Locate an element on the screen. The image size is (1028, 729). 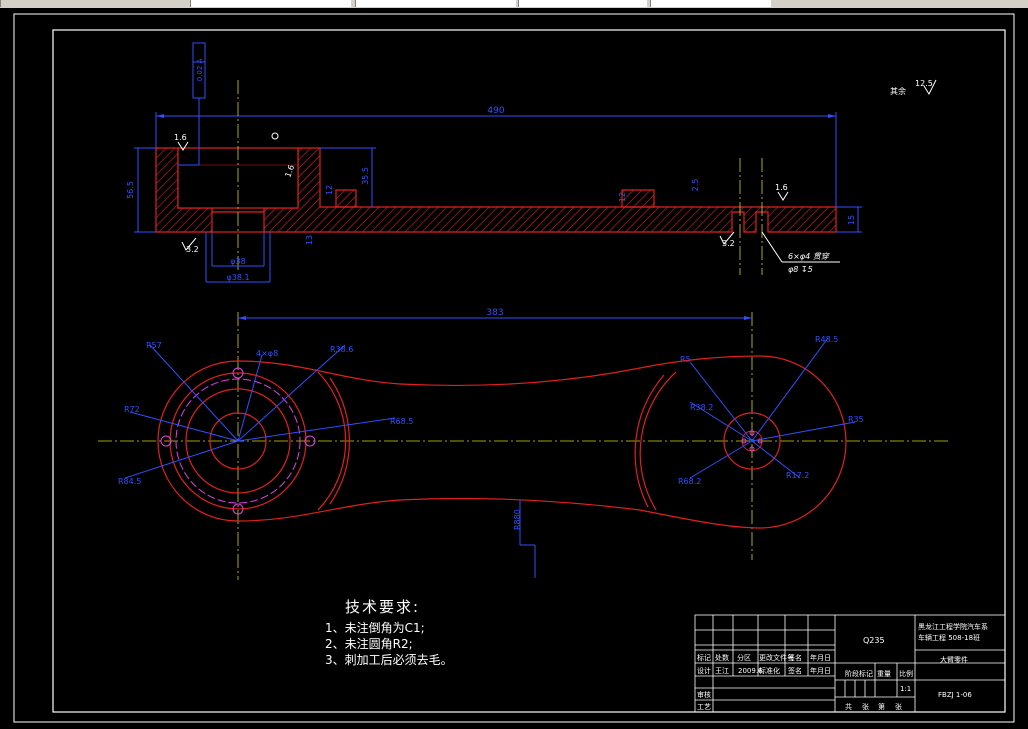
overall-length-dim: 490 is located at coordinates (495, 111).